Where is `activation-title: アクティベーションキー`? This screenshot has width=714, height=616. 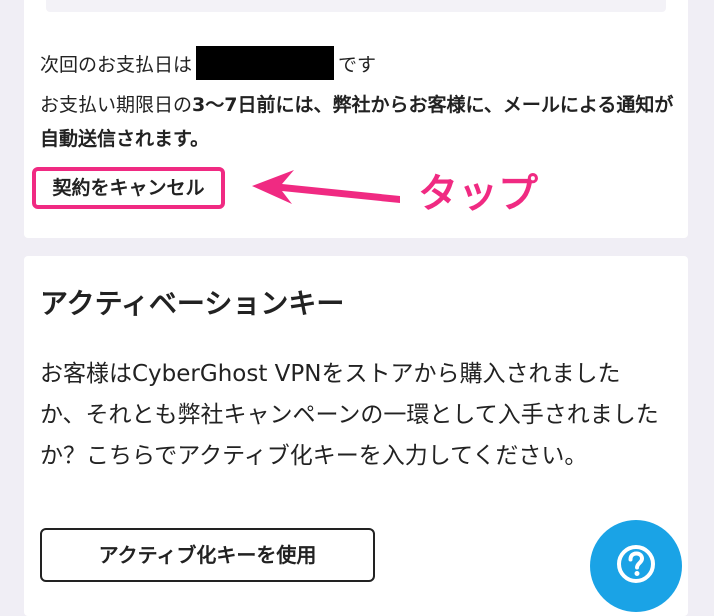 activation-title: アクティベーションキー is located at coordinates (192, 303).